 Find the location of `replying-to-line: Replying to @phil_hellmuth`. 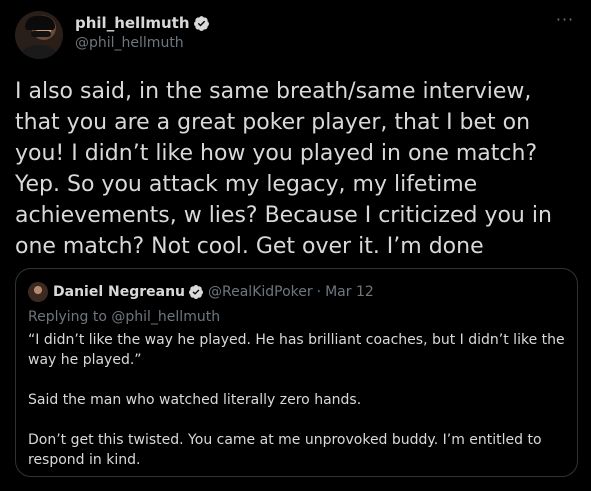

replying-to-line: Replying to @phil_hellmuth is located at coordinates (124, 317).